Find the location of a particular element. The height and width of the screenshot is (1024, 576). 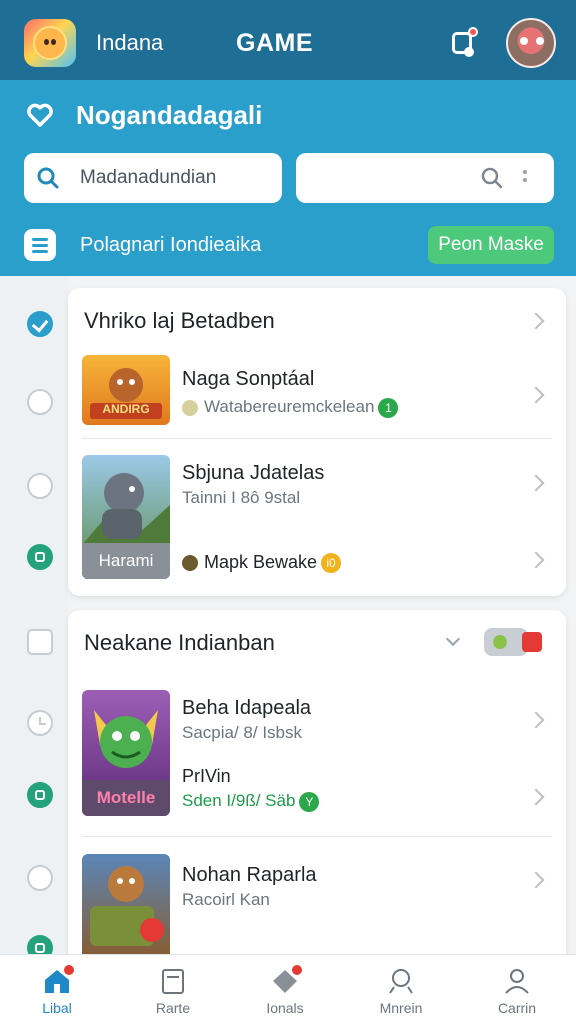

search-input is located at coordinates (175, 178).